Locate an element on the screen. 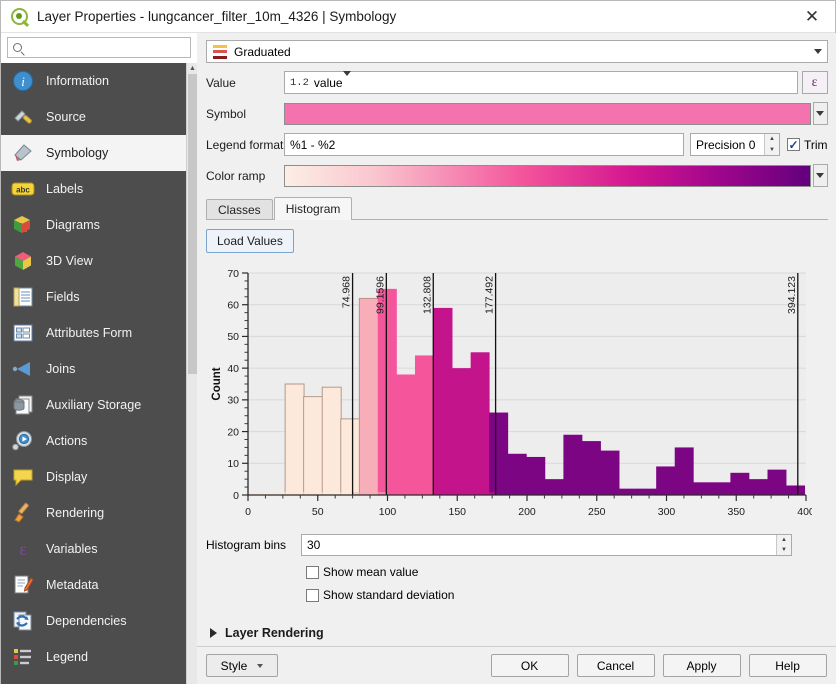  bins-spin-buttons: ▲ ▼ is located at coordinates (783, 545).